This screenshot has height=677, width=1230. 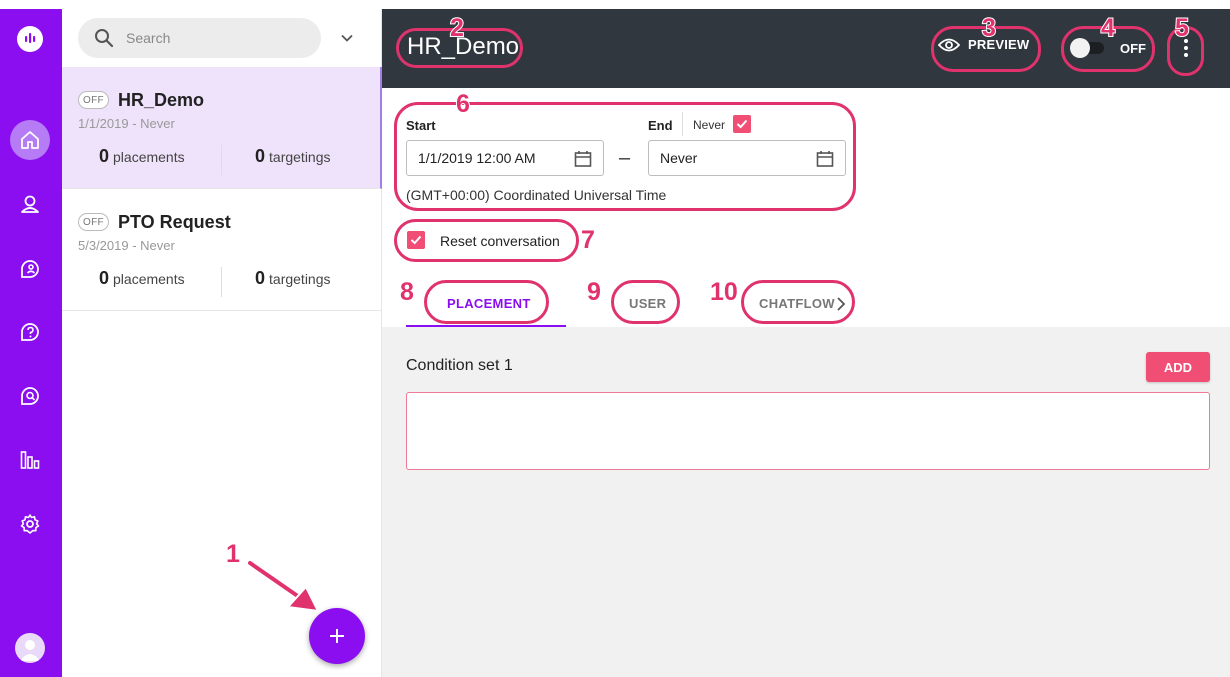 I want to click on callout-number: 4, so click(x=1108, y=28).